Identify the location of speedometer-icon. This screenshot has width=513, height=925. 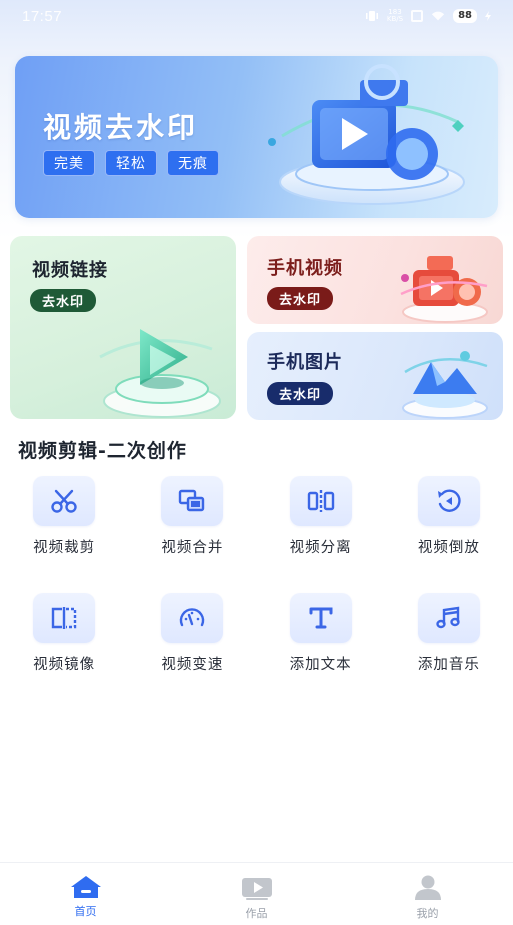
(192, 617).